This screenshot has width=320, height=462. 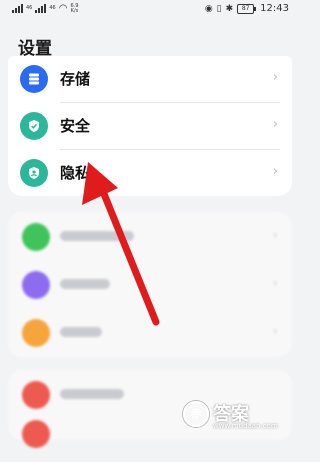 I want to click on settings-item-label: 存储, so click(x=75, y=79).